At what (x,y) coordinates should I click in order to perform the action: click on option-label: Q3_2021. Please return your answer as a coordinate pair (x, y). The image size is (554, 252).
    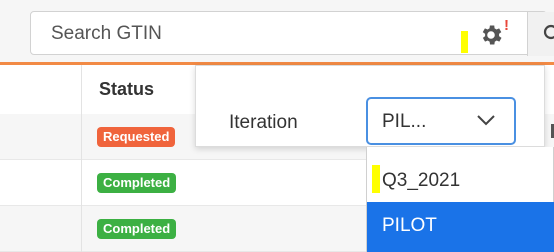
    Looking at the image, I should click on (421, 180).